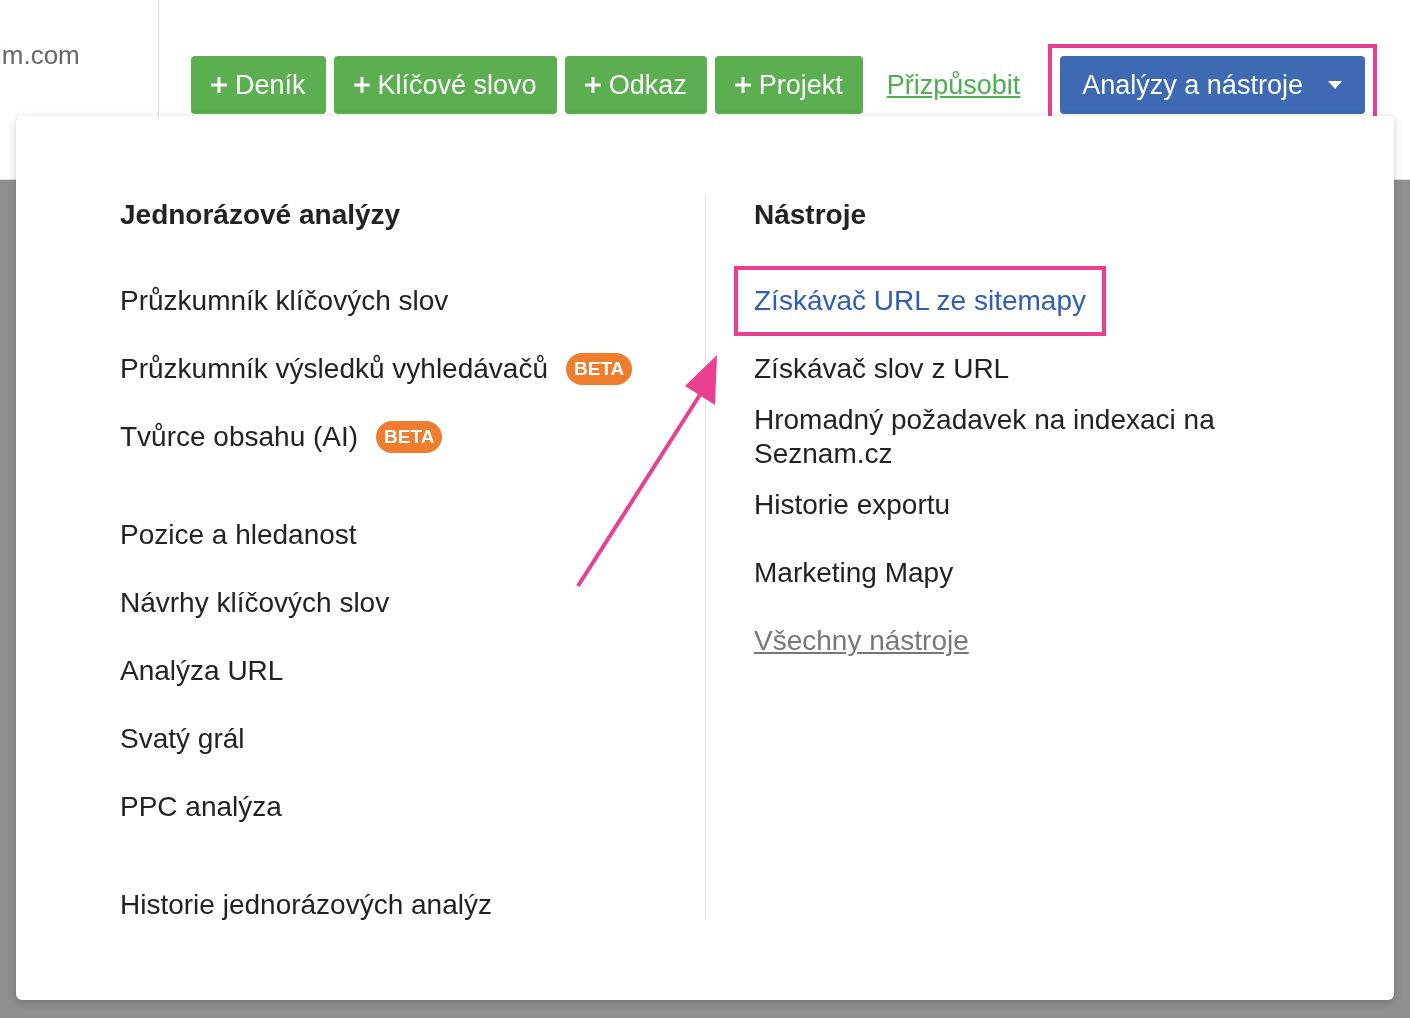  What do you see at coordinates (284, 301) in the screenshot?
I see `menu-item: Průzkumník klíčových slov` at bounding box center [284, 301].